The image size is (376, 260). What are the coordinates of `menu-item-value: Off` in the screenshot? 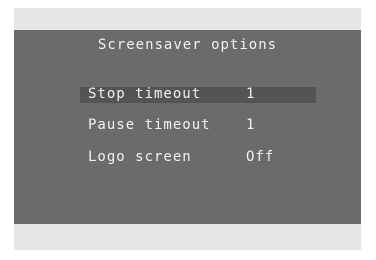 It's located at (260, 157).